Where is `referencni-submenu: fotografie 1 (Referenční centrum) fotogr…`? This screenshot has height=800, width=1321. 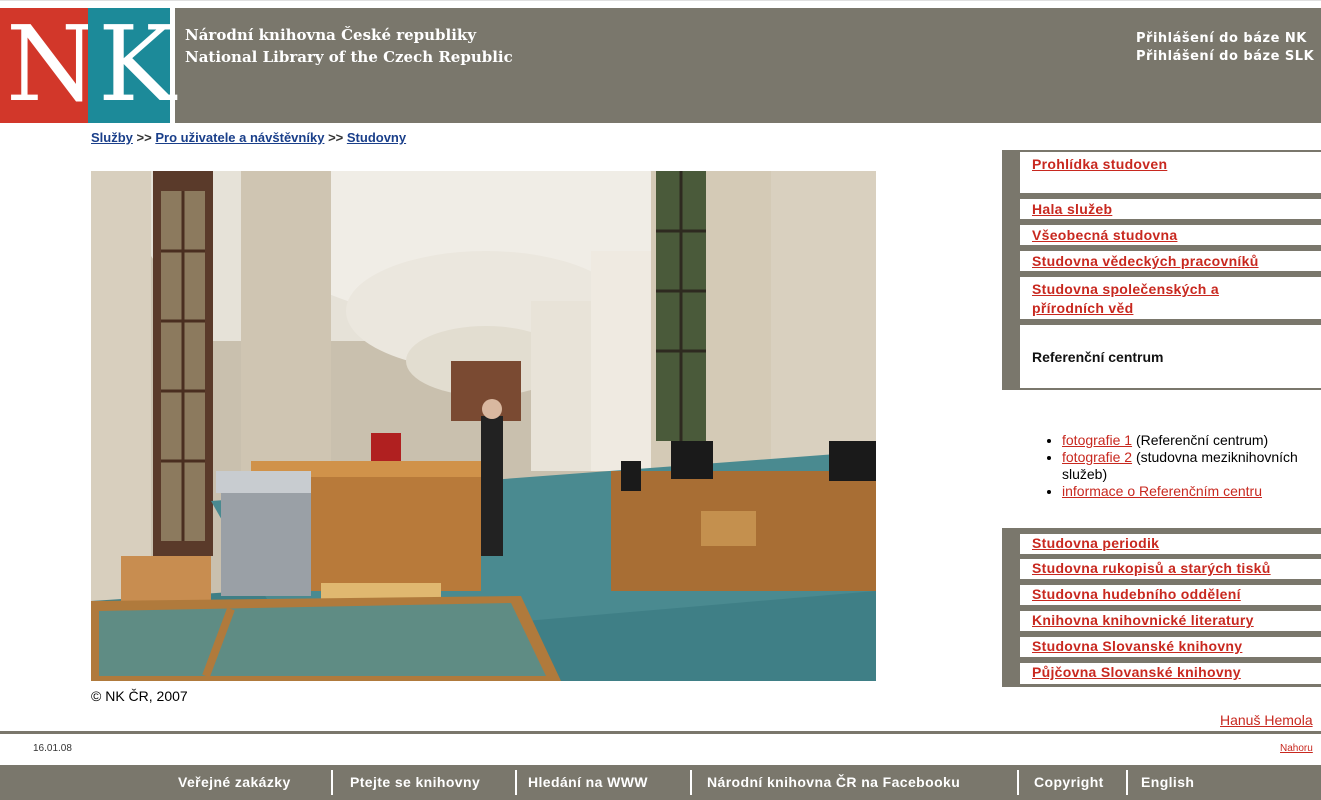
referencni-submenu: fotografie 1 (Referenční centrum) fotogr… is located at coordinates (1161, 459).